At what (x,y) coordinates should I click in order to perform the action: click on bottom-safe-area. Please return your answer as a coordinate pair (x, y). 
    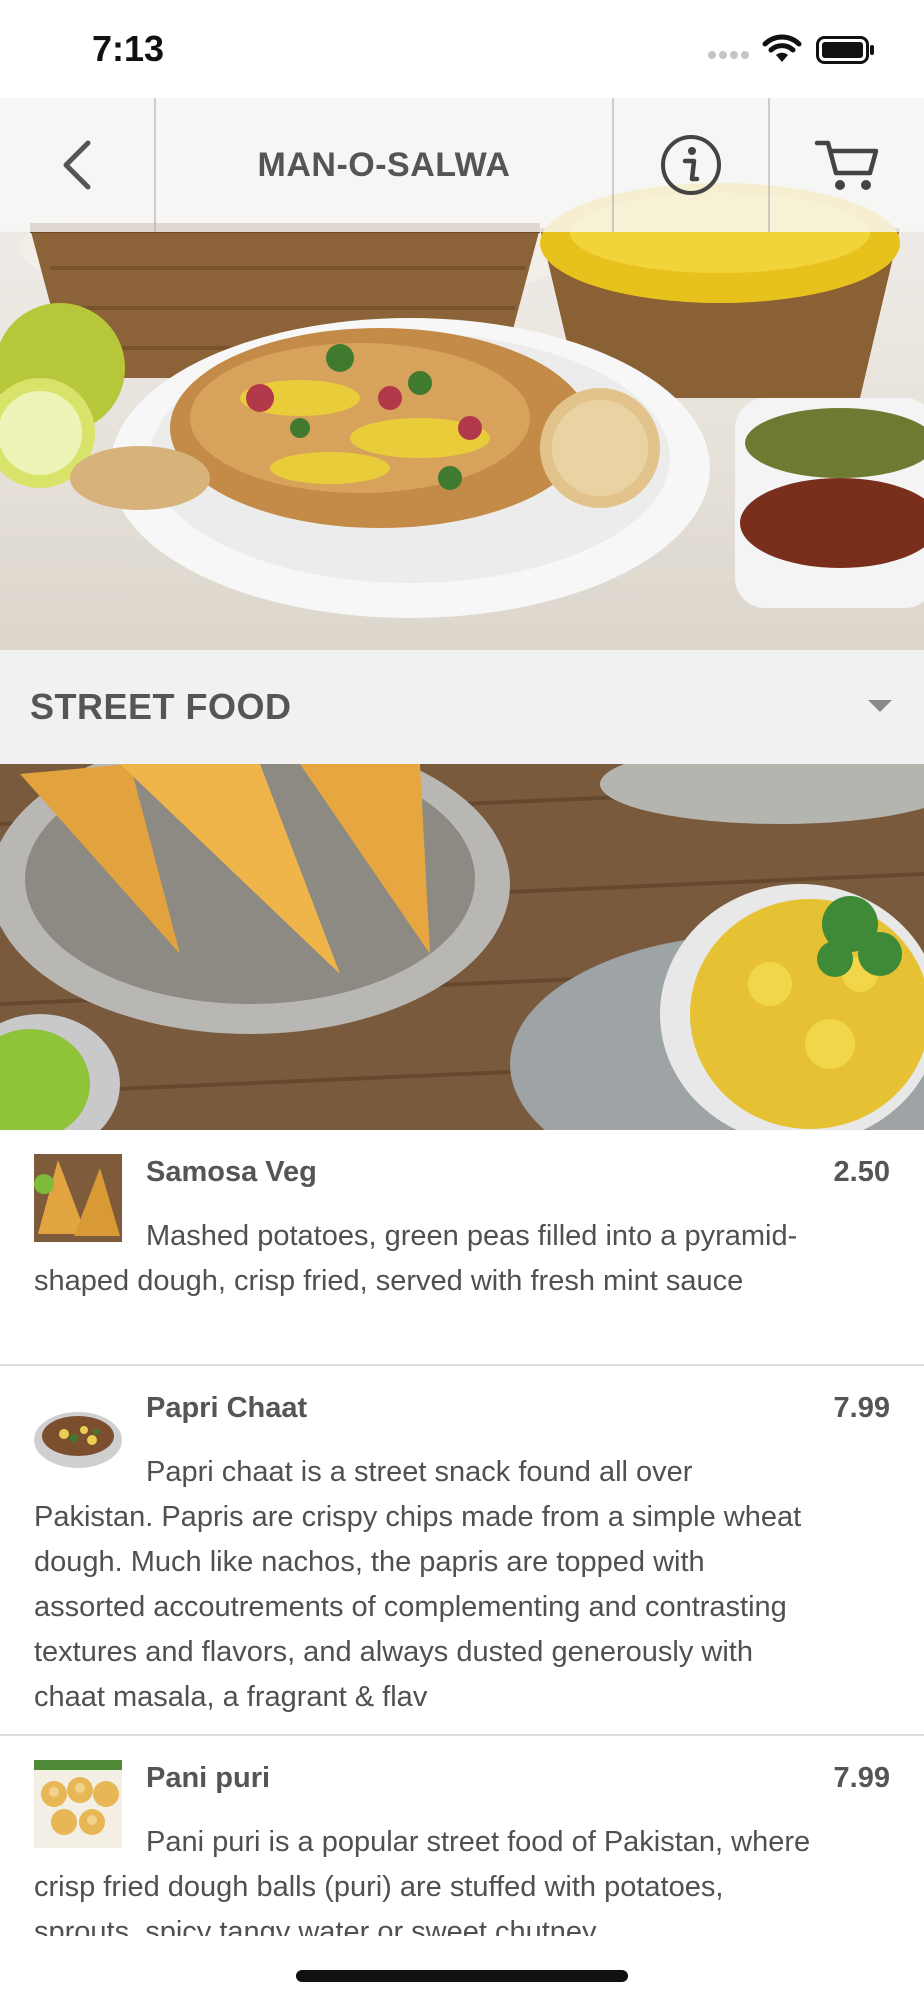
    Looking at the image, I should click on (462, 1968).